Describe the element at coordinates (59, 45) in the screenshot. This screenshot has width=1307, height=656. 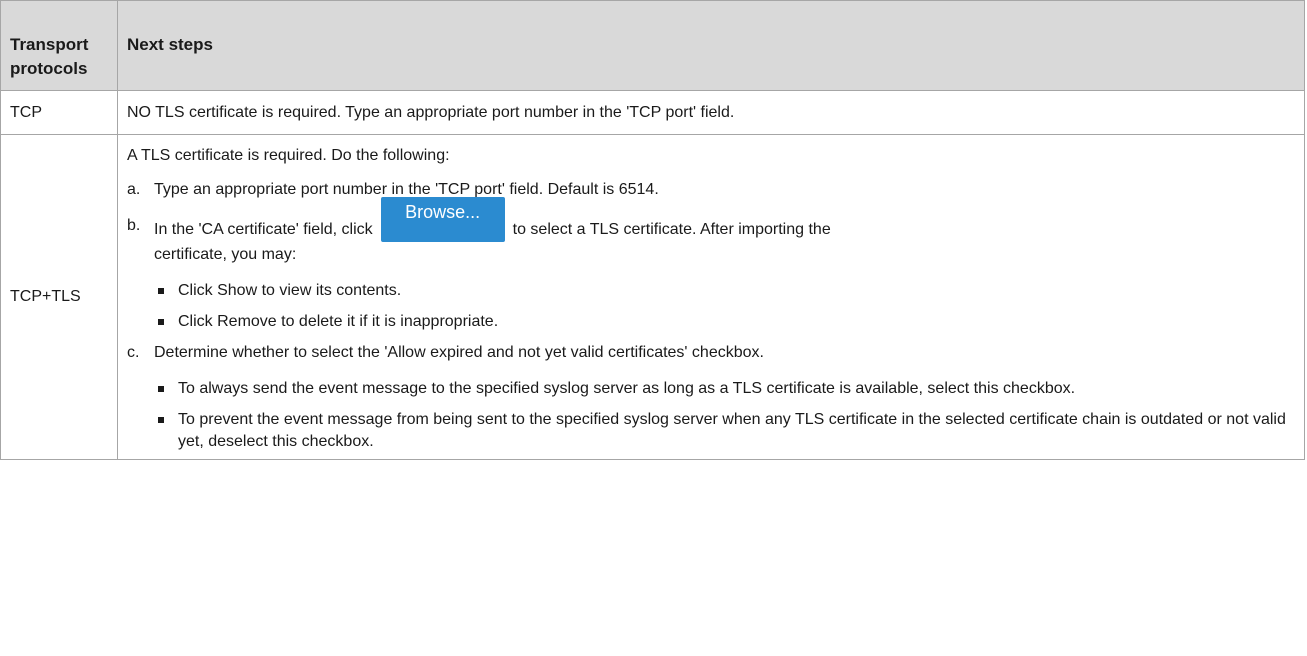
I see `header-transport-protocols: Transport protocols` at that location.